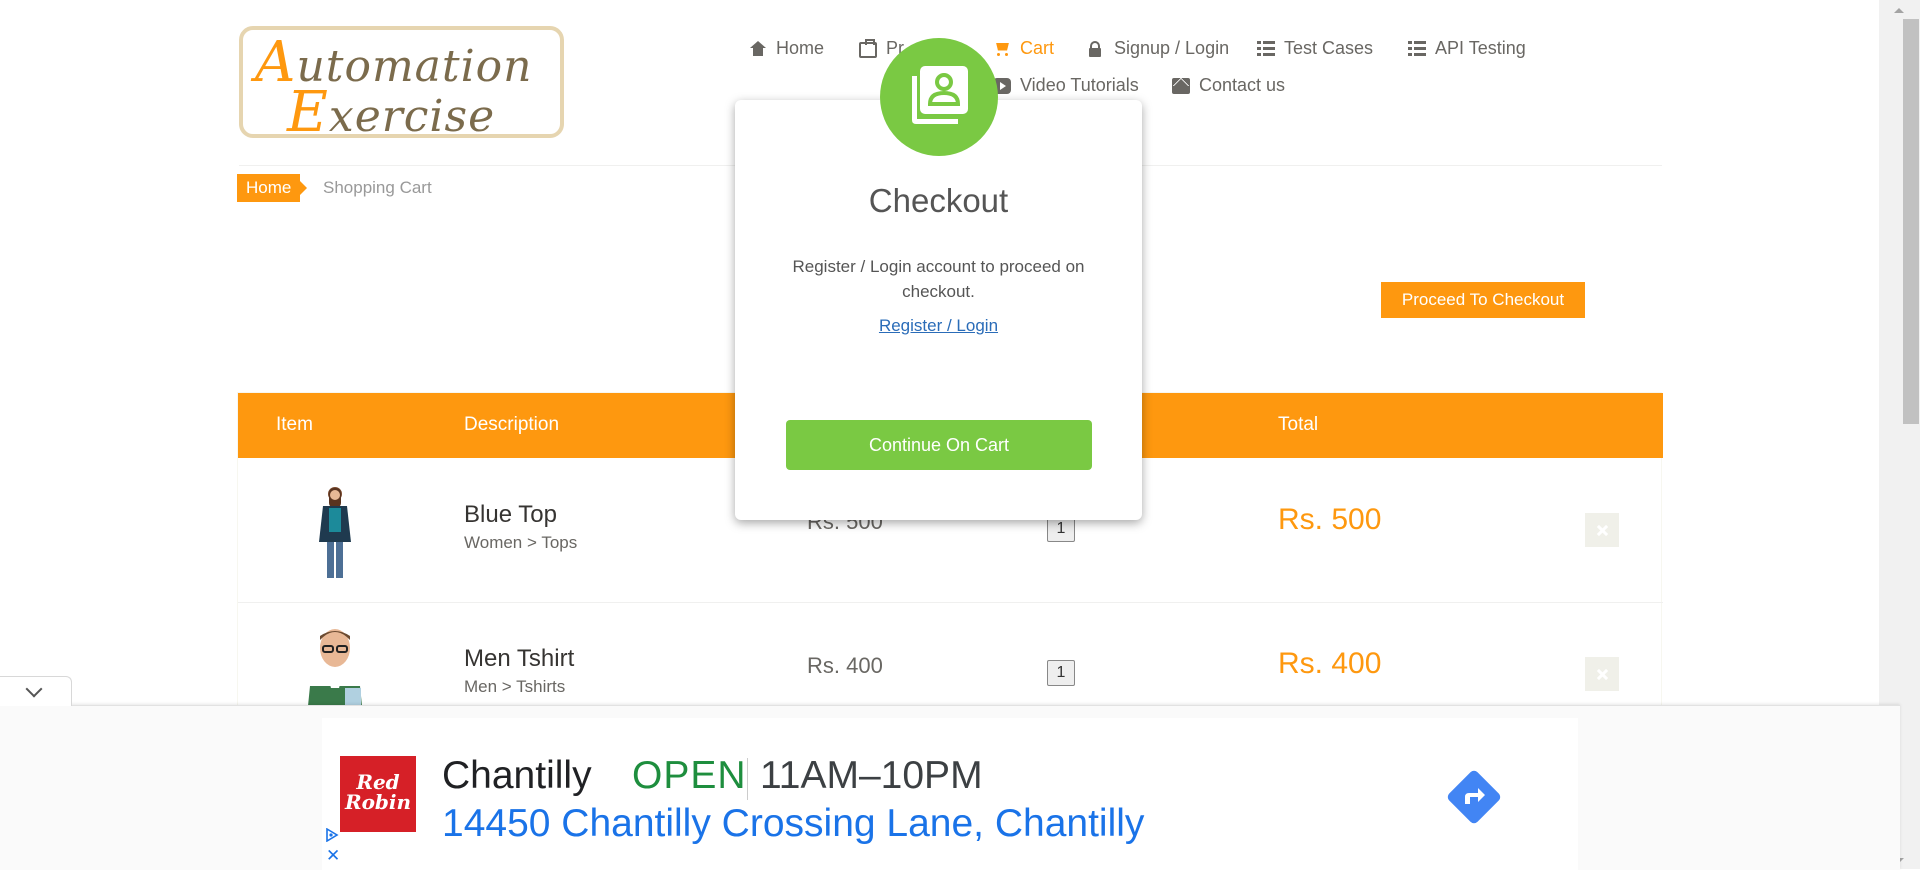 This screenshot has width=1920, height=870. I want to click on continue-on-cart-button: Continue On Cart, so click(939, 445).